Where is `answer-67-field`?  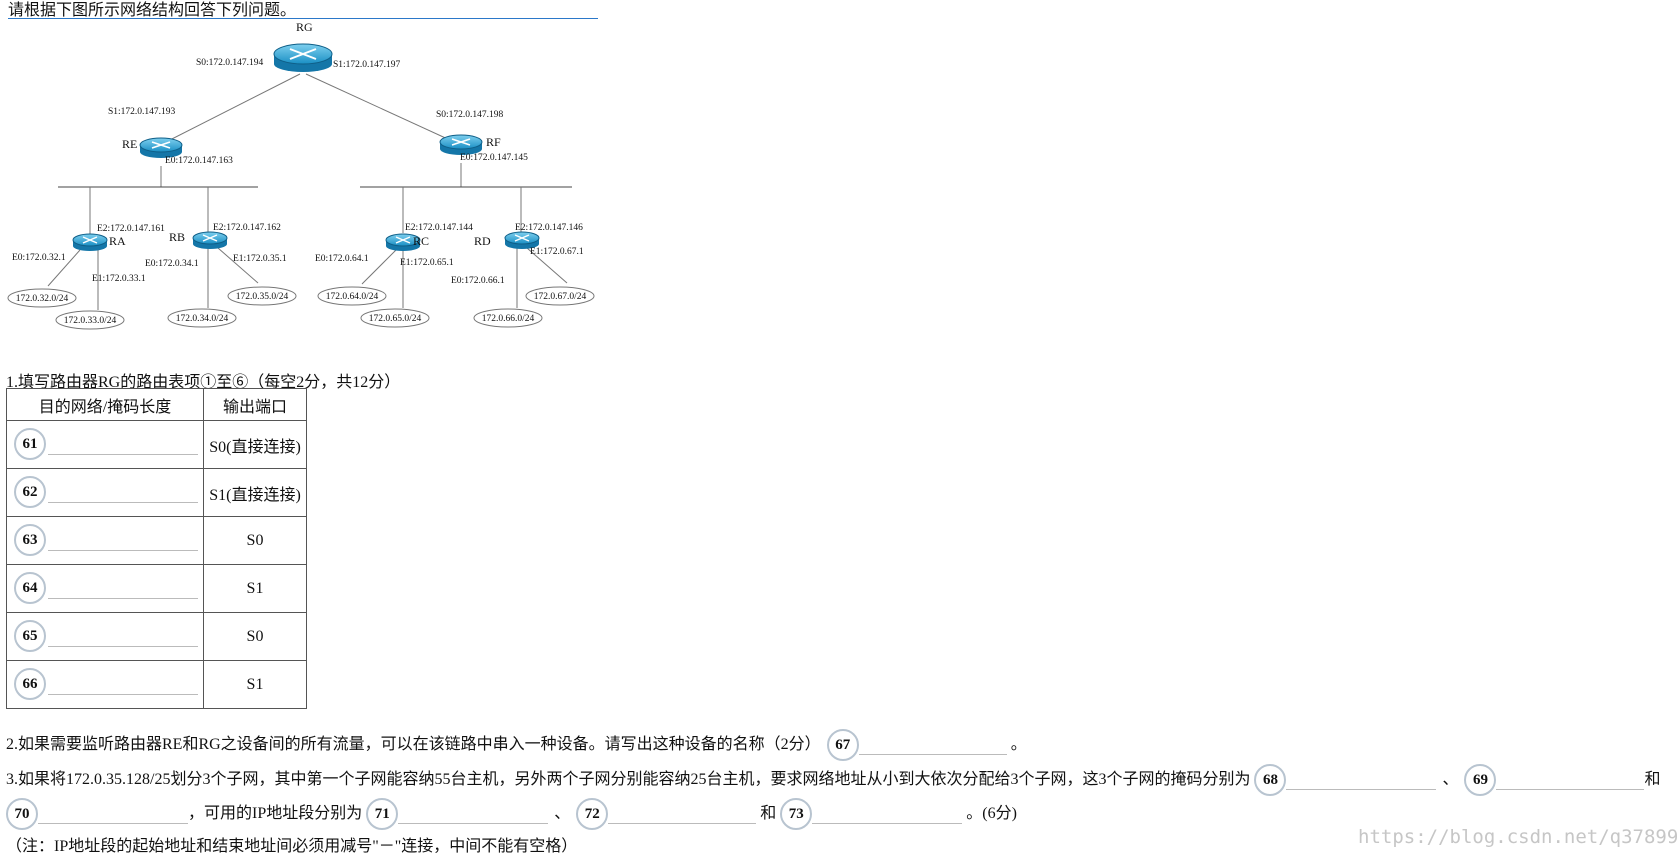
answer-67-field is located at coordinates (932, 745).